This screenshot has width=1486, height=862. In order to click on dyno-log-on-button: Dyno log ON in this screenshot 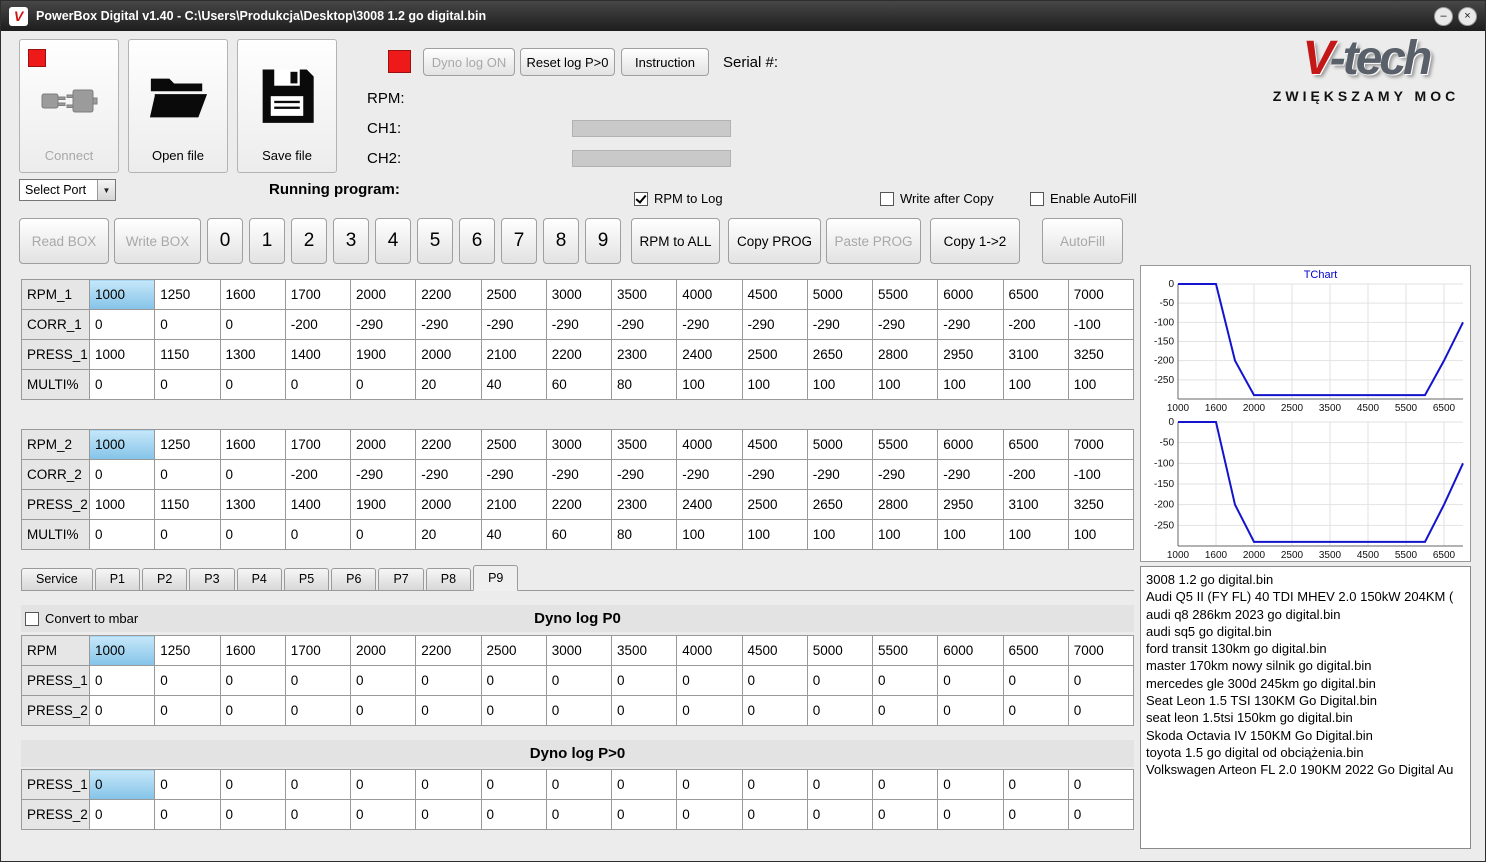, I will do `click(469, 62)`.